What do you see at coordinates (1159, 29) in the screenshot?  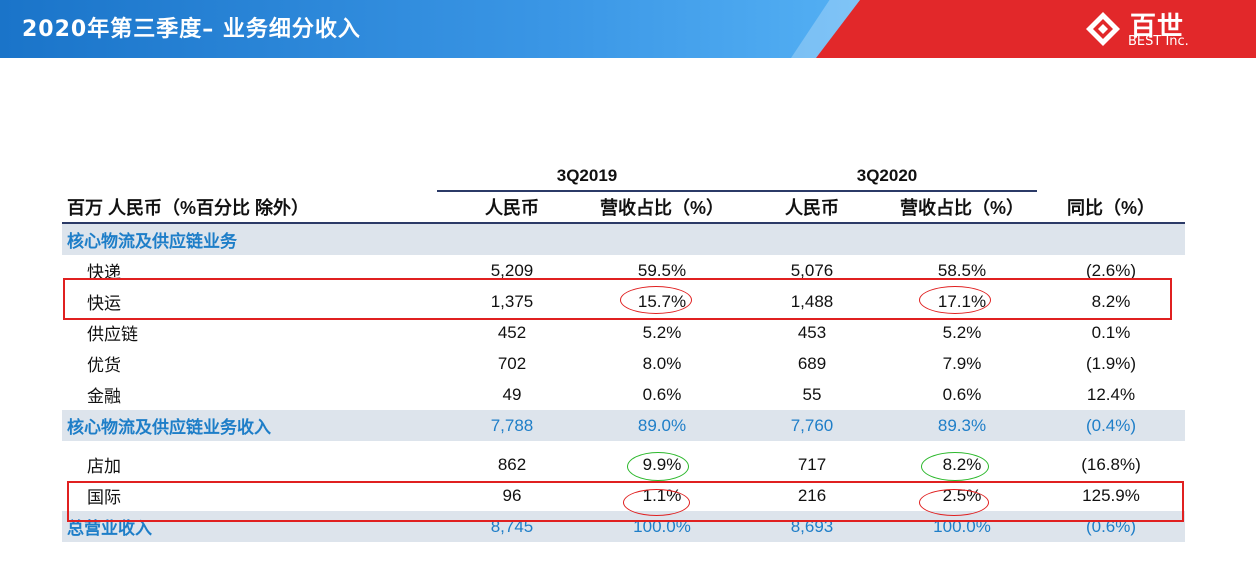 I see `logo: 百世 BEST Inc.` at bounding box center [1159, 29].